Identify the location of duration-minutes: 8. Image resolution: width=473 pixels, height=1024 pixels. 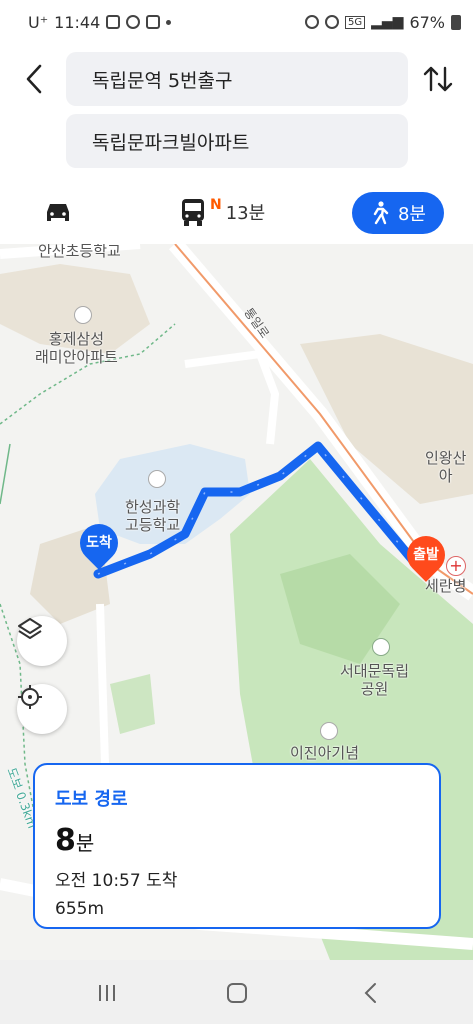
(65, 840).